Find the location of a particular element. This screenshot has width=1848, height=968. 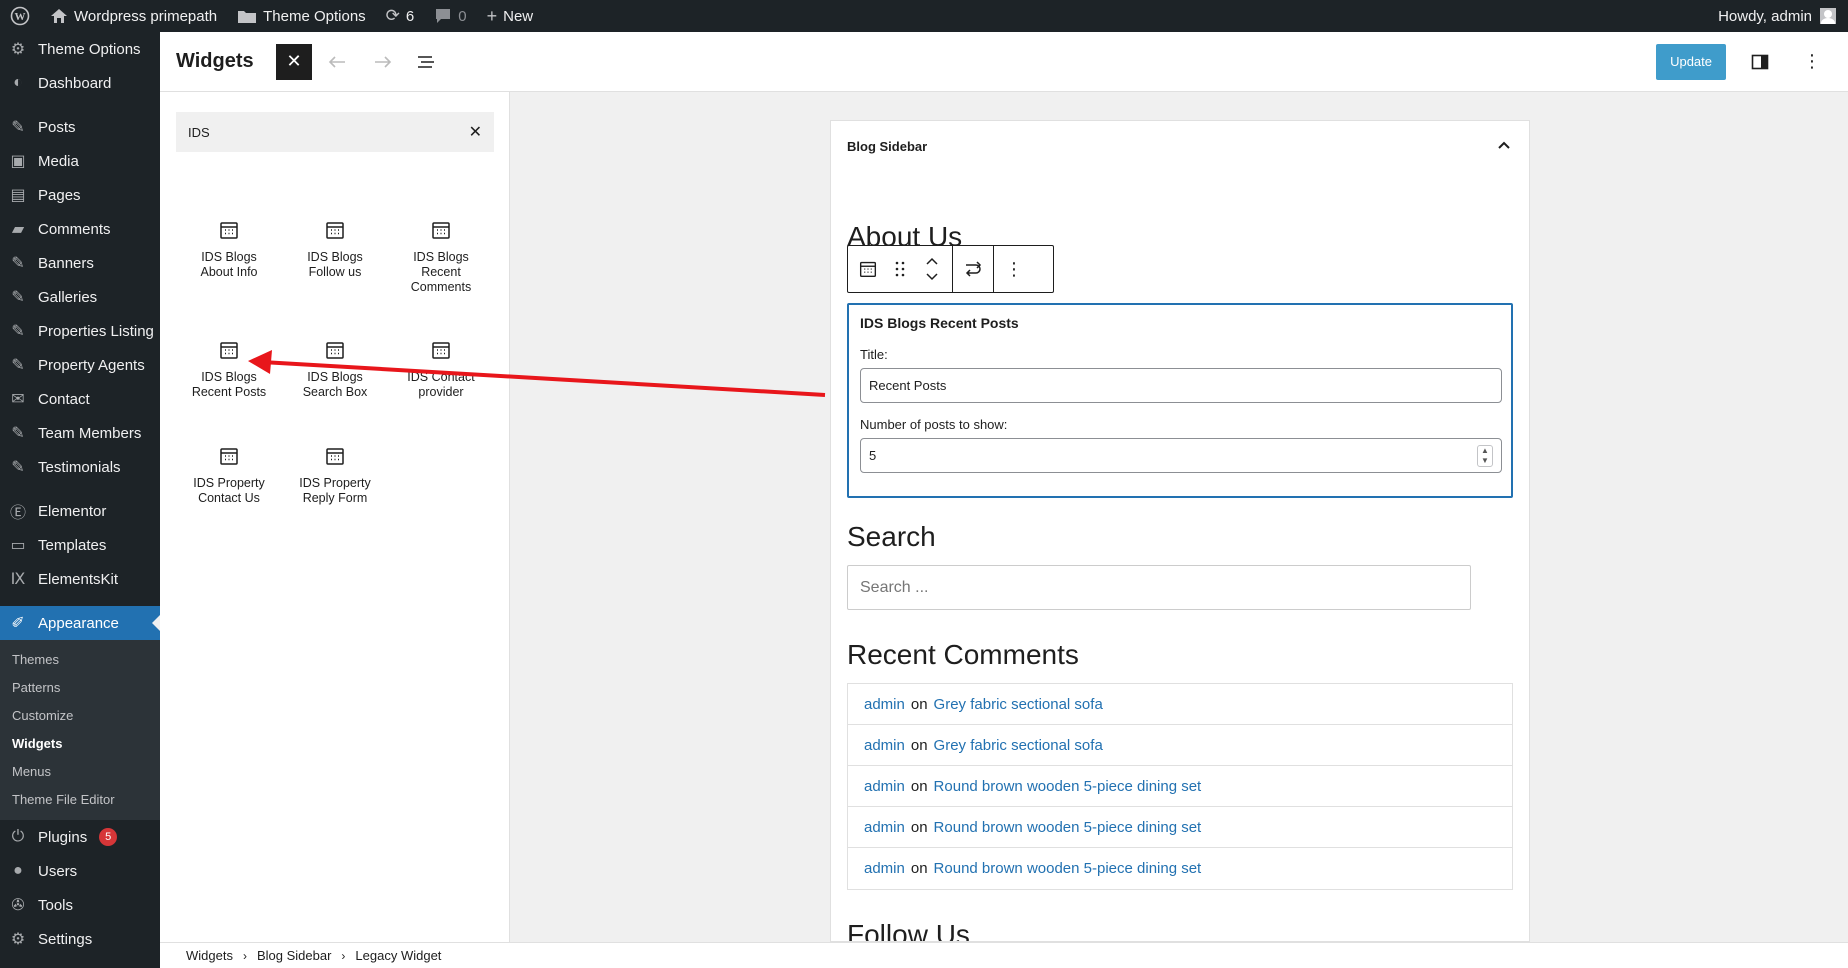

drag-handle is located at coordinates (900, 269).